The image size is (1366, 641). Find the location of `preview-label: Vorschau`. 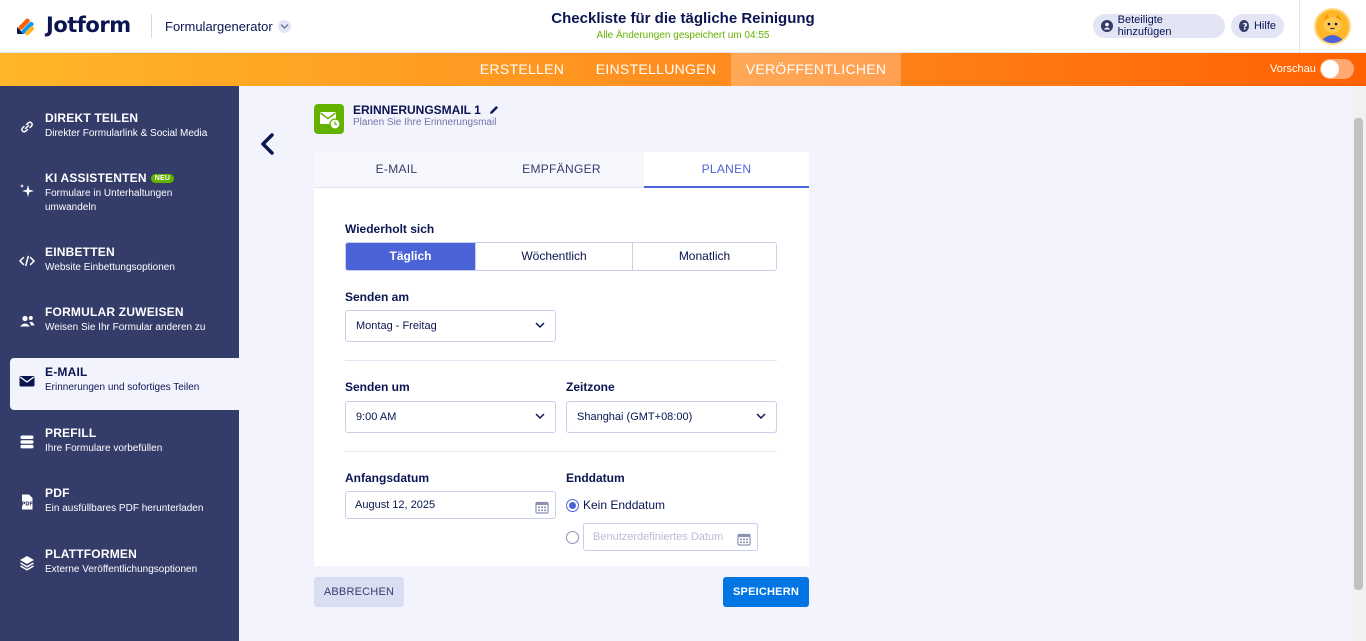

preview-label: Vorschau is located at coordinates (1293, 69).